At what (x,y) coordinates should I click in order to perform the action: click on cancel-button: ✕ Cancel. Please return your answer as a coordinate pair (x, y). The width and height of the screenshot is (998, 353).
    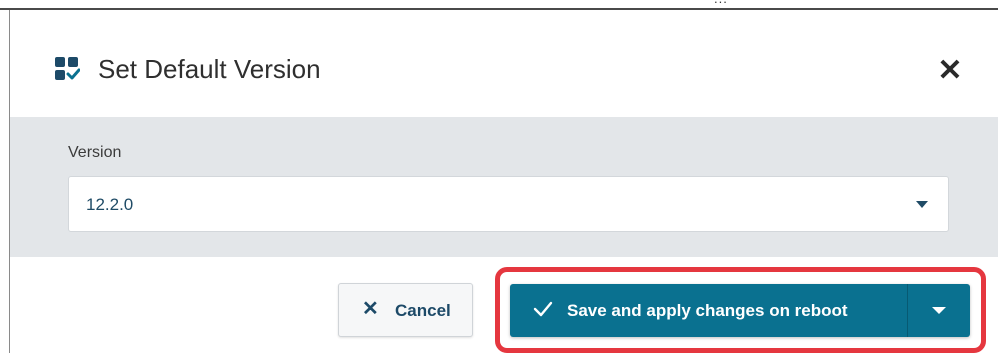
    Looking at the image, I should click on (405, 310).